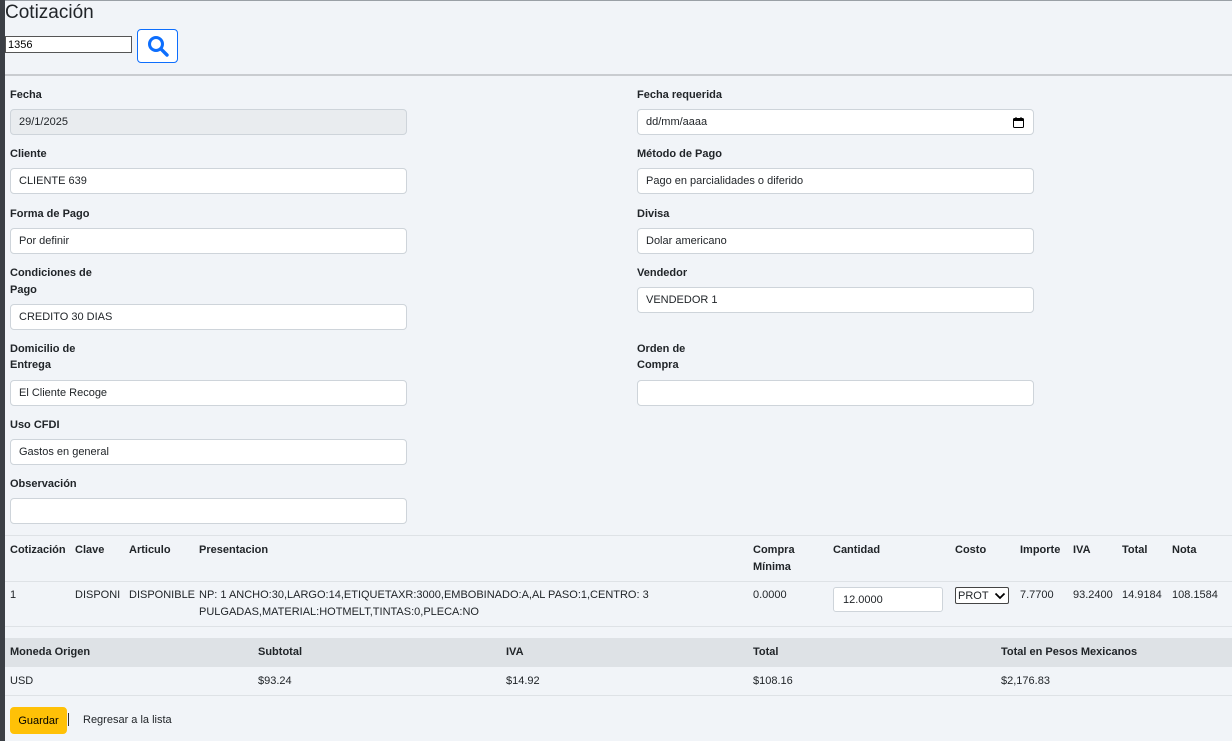 This screenshot has height=741, width=1232. I want to click on th-compra-minima-line2: Mínima, so click(772, 567).